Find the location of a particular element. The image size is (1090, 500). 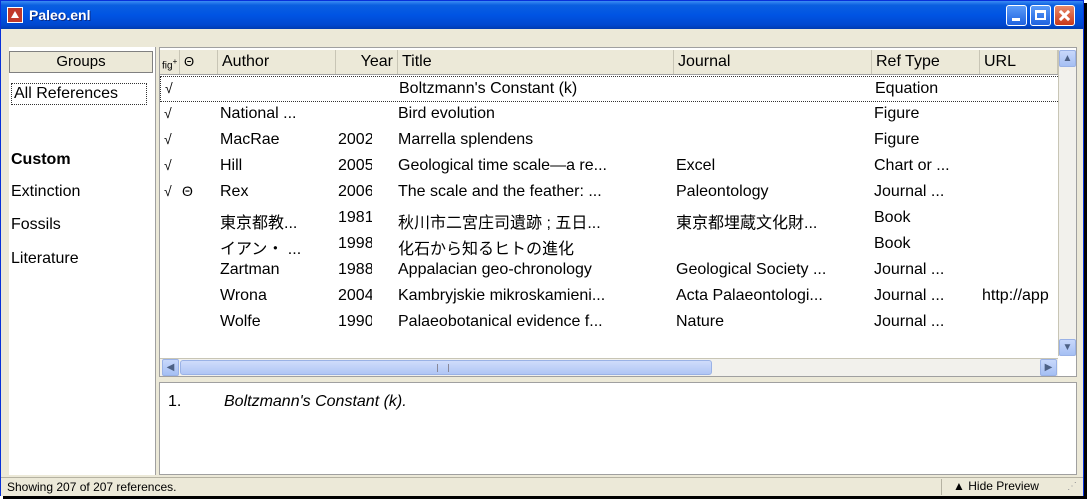

title-bar: Paleo.enl is located at coordinates (542, 15).